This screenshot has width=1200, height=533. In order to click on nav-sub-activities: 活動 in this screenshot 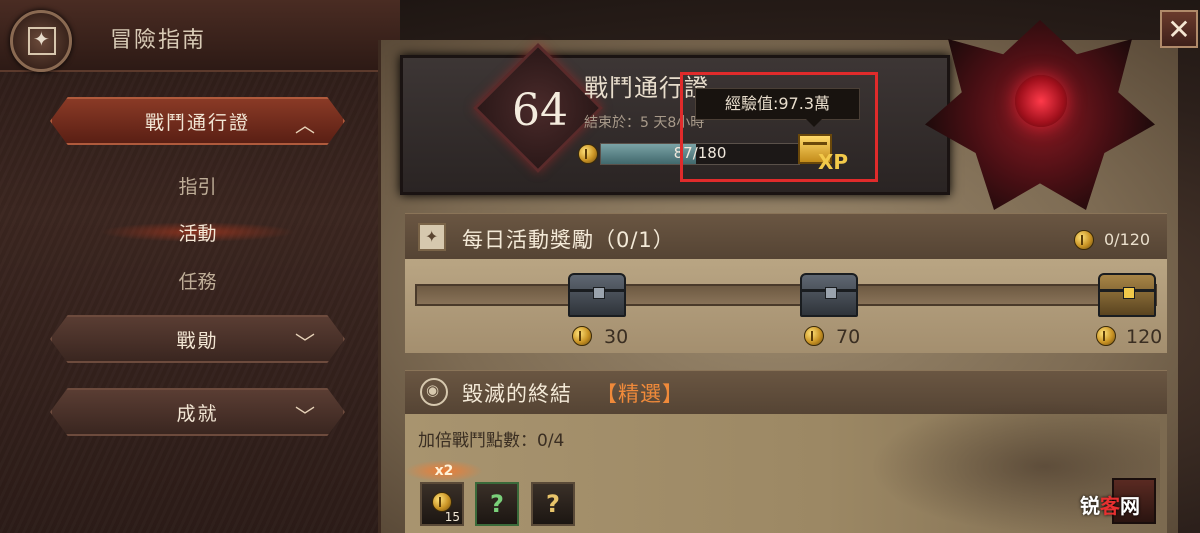, I will do `click(197, 232)`.